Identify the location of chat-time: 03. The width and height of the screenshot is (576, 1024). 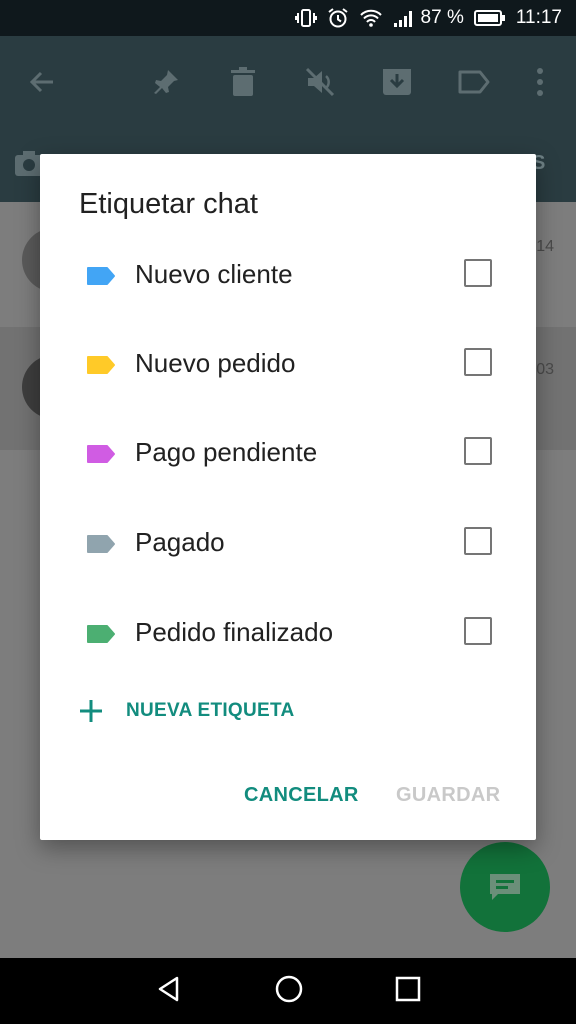
(545, 369).